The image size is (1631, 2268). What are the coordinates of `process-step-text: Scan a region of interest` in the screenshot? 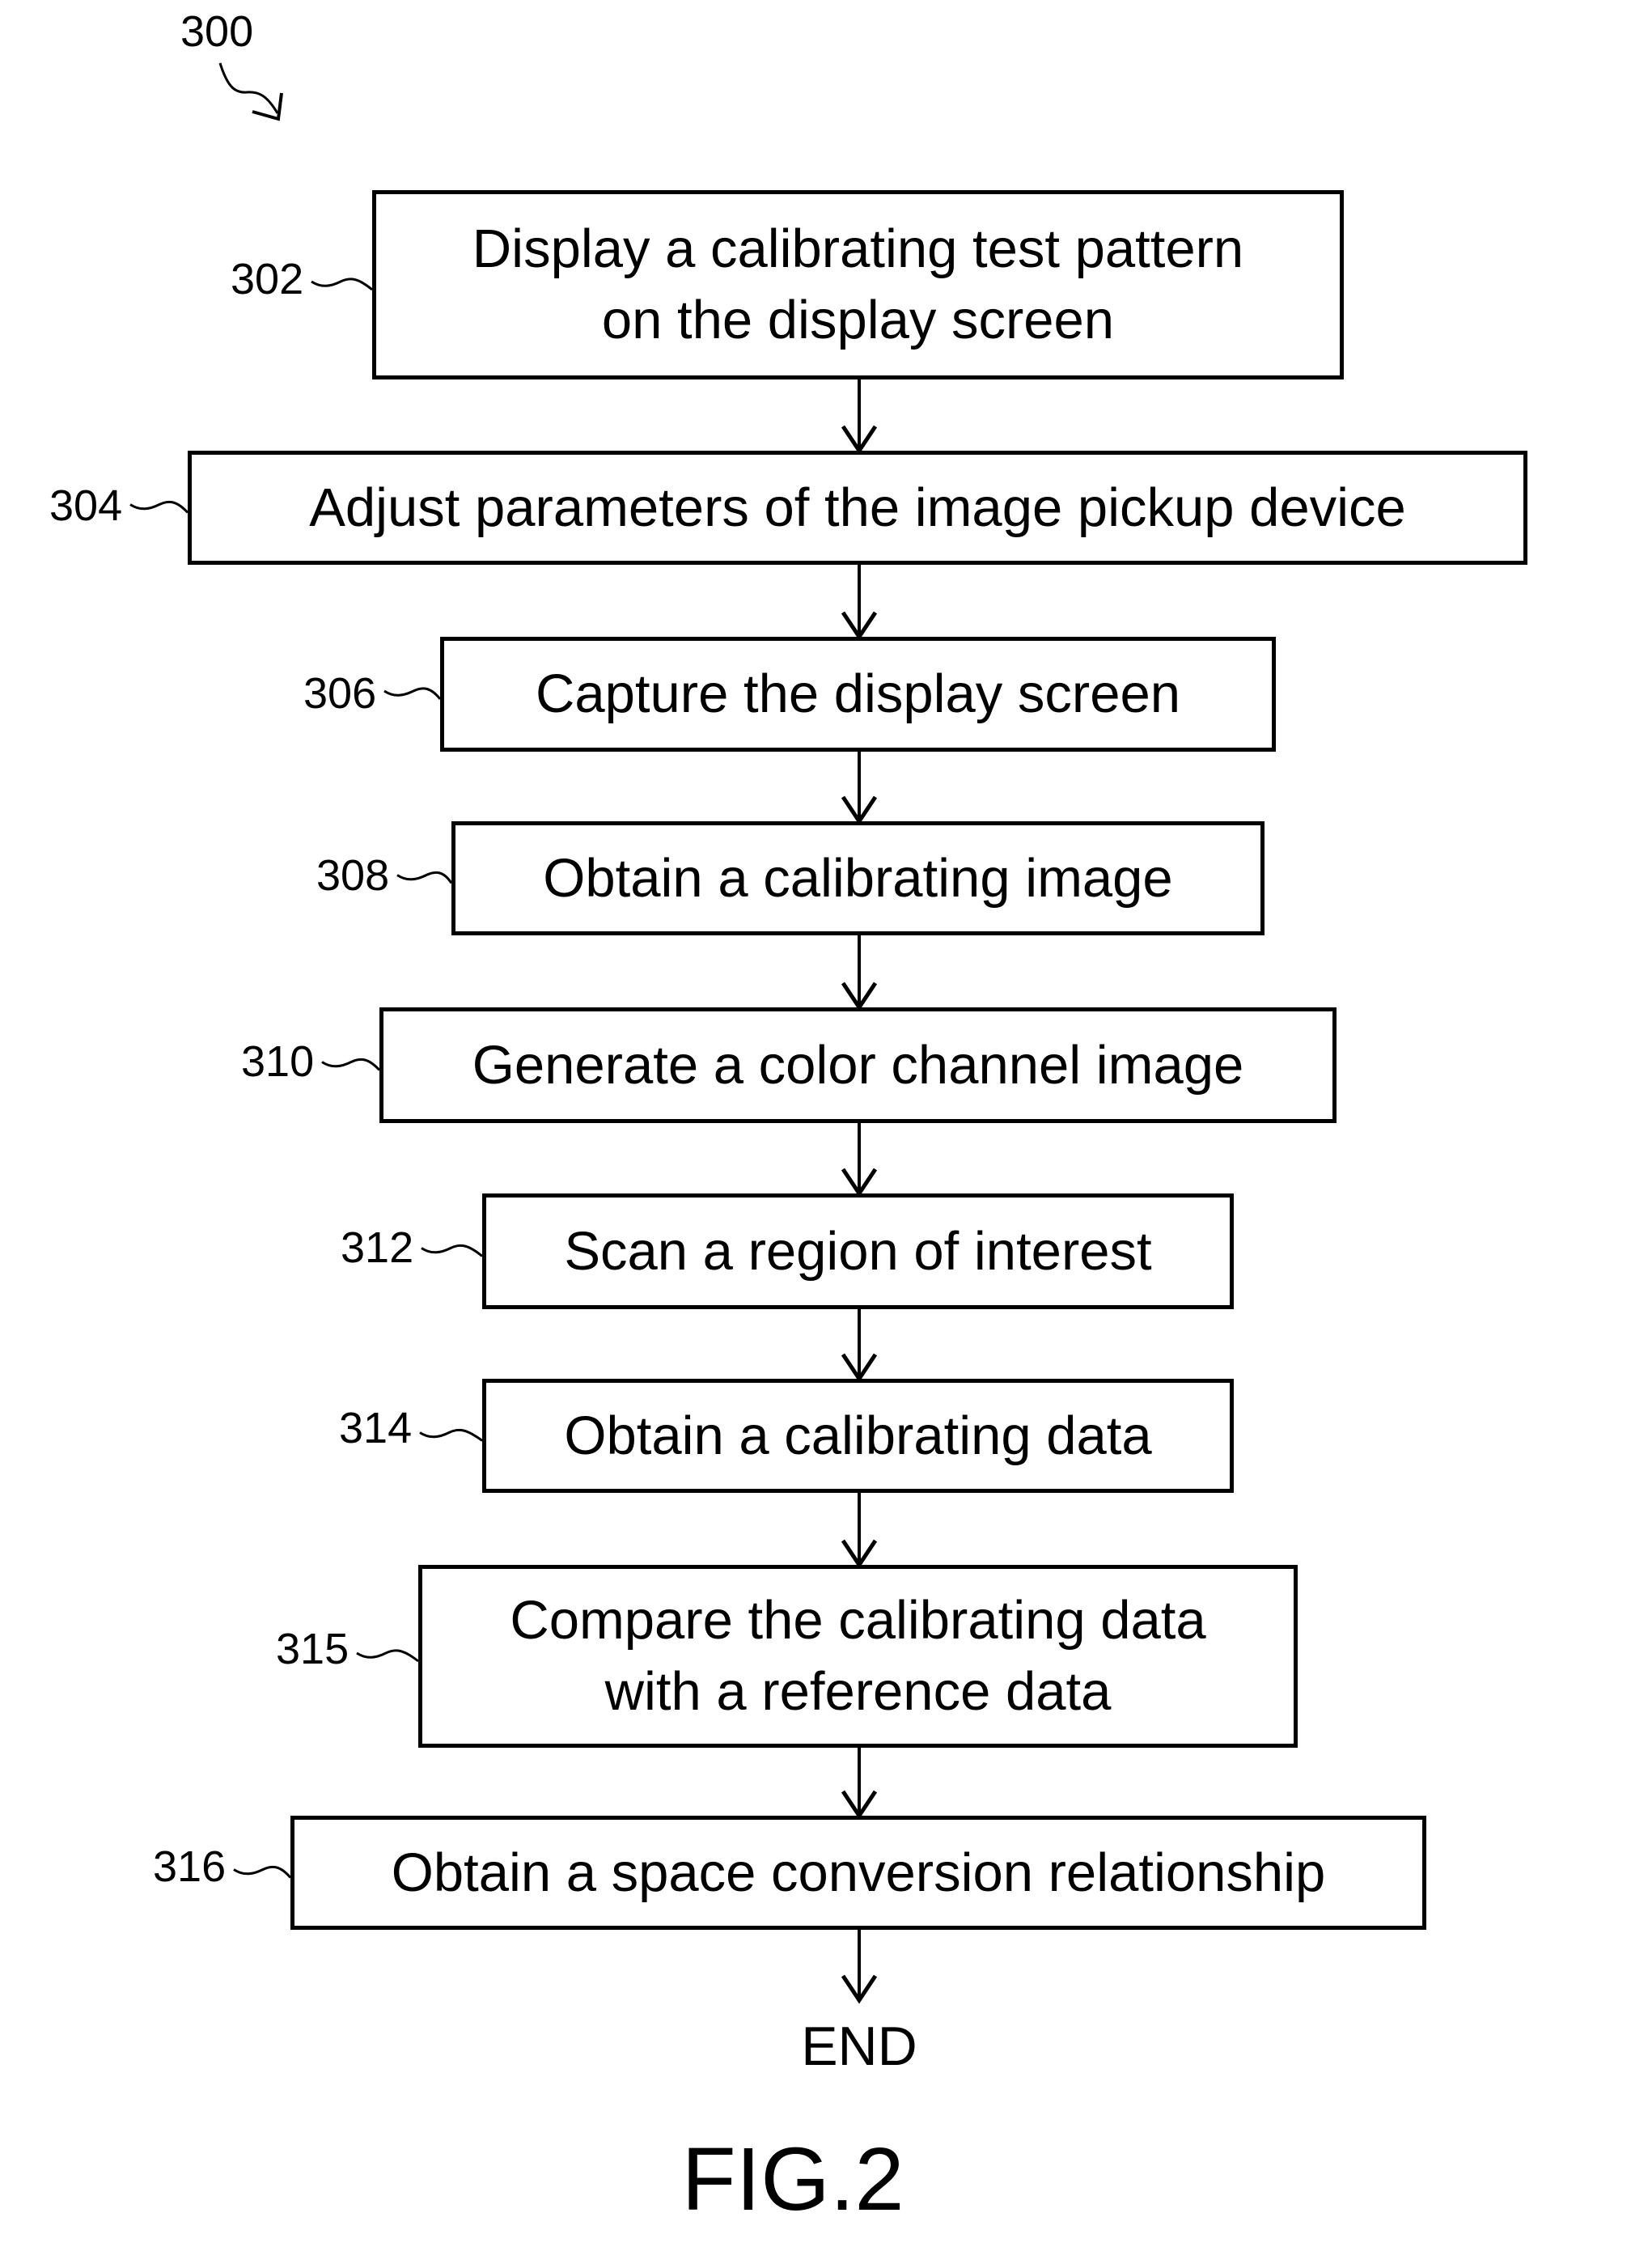 It's located at (858, 1251).